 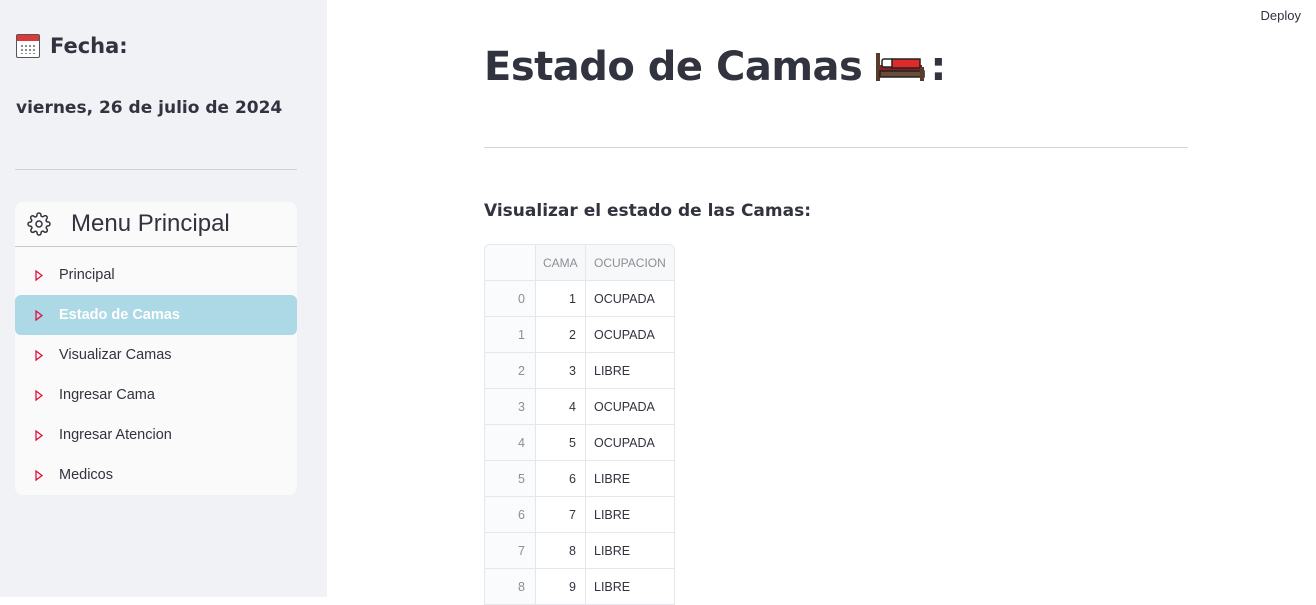 What do you see at coordinates (115, 435) in the screenshot?
I see `menu-item-label: Ingresar Atencion` at bounding box center [115, 435].